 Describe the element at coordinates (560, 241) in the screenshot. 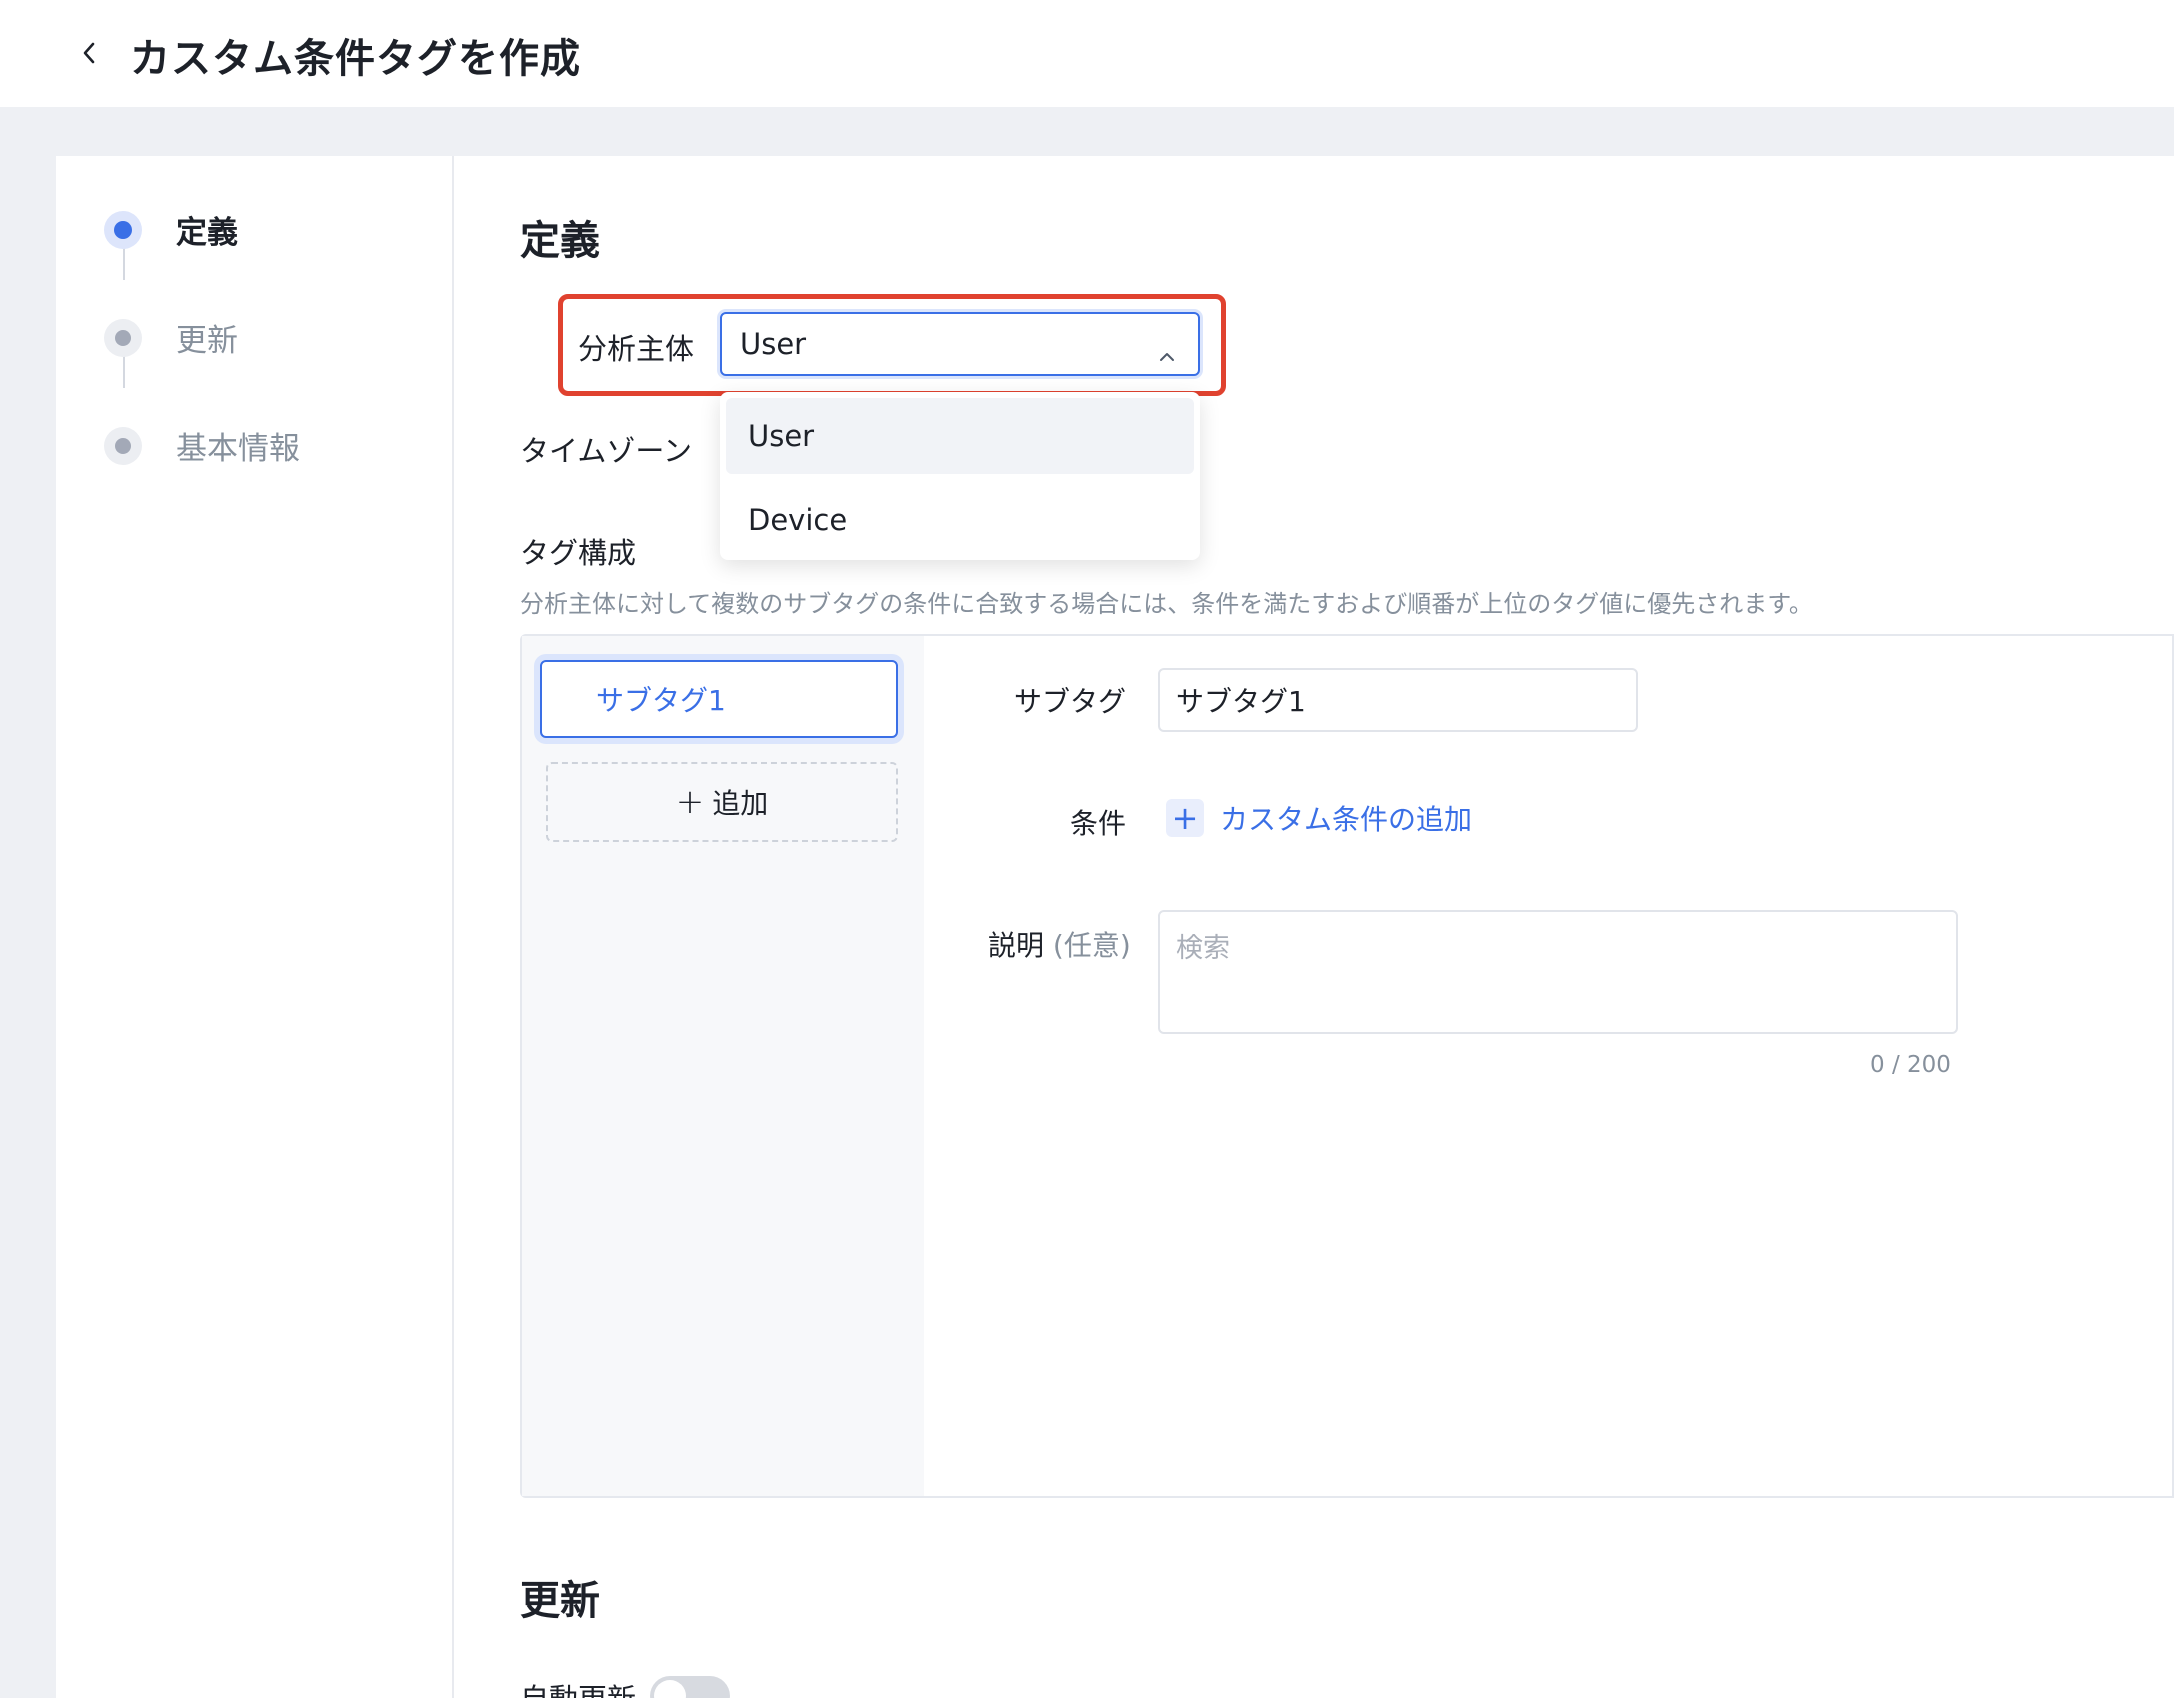

I see `section-title-definition: 定義` at that location.